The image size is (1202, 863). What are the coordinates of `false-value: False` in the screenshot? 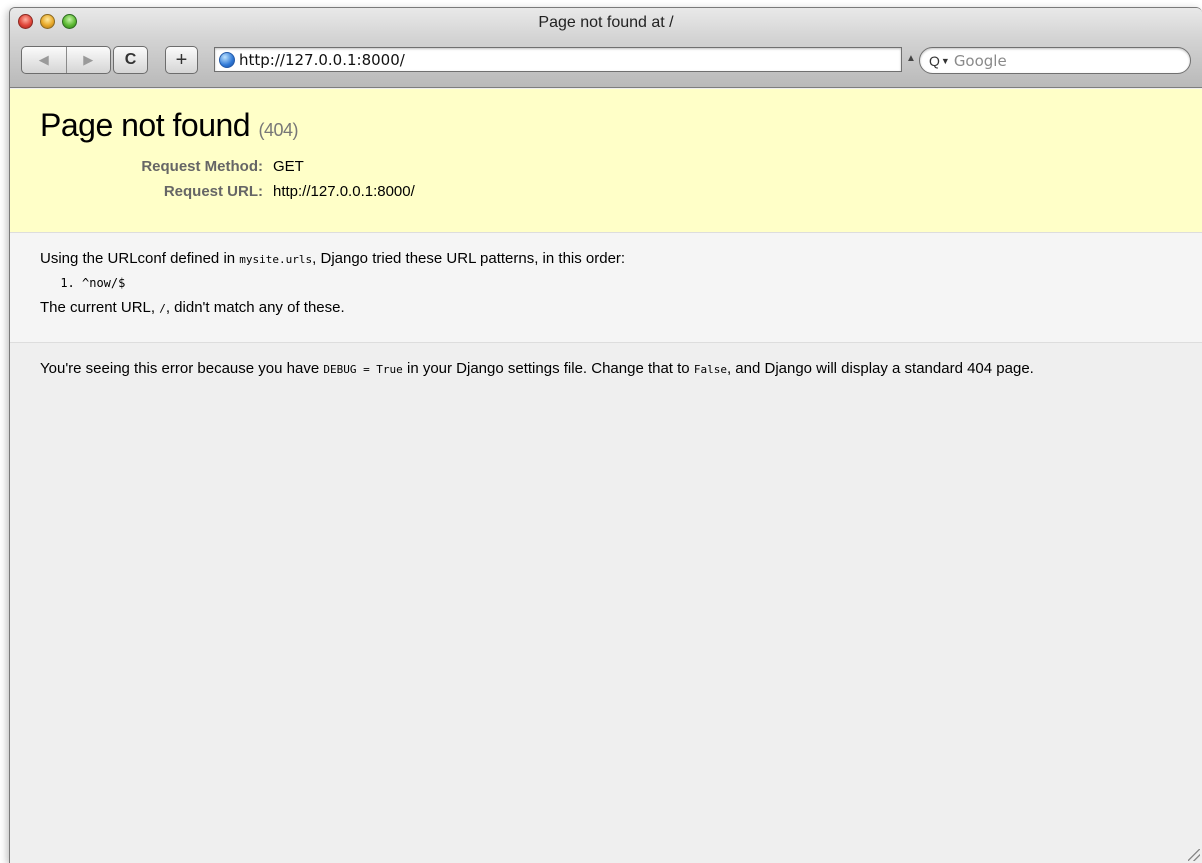 It's located at (710, 369).